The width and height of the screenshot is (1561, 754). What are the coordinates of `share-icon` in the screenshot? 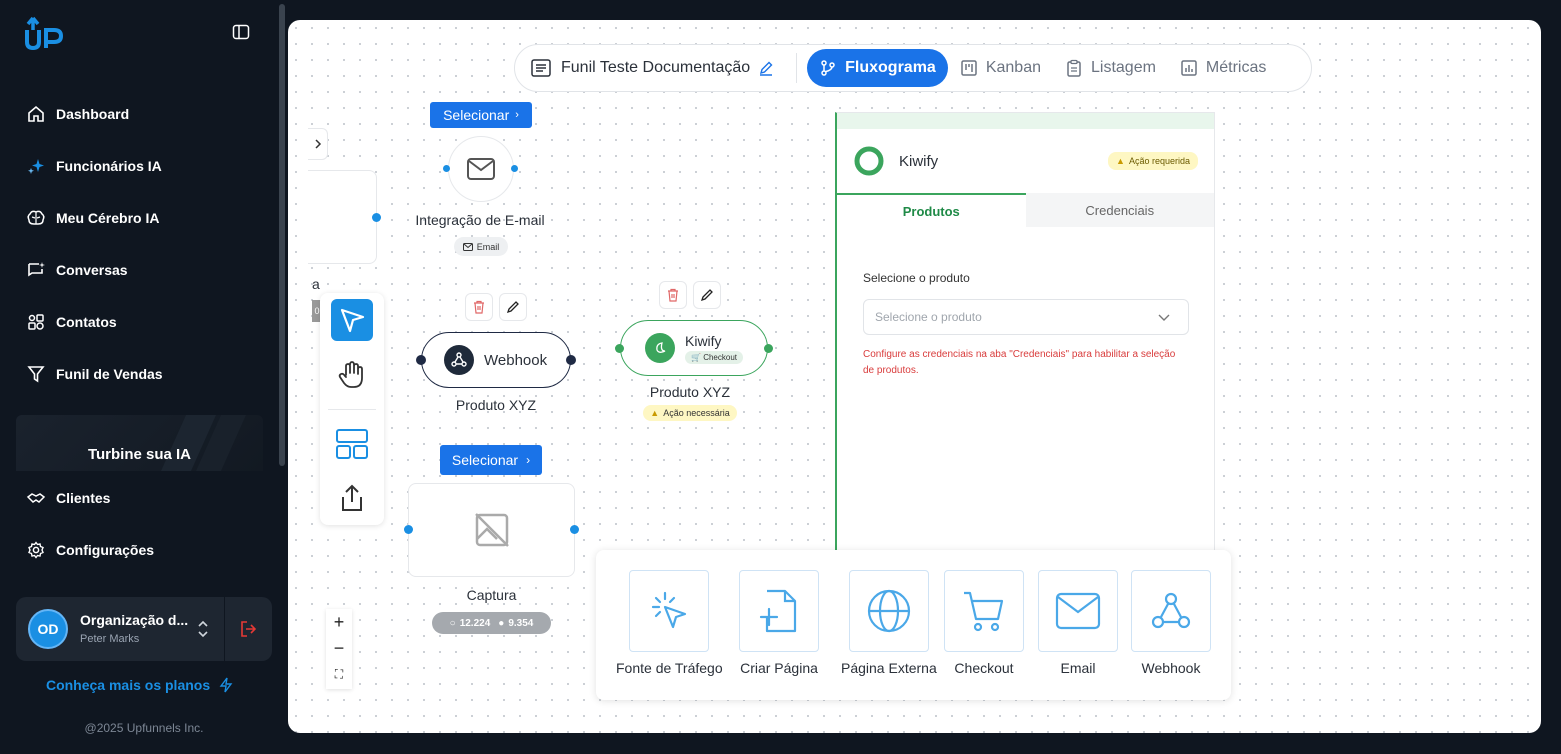 It's located at (352, 497).